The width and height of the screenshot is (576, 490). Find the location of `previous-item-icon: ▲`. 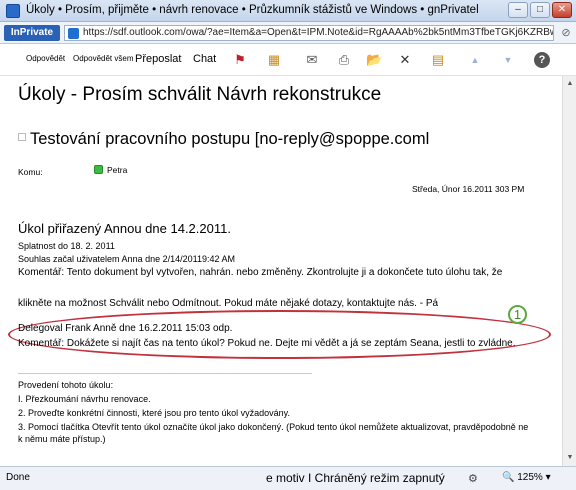

previous-item-icon: ▲ is located at coordinates (475, 60).